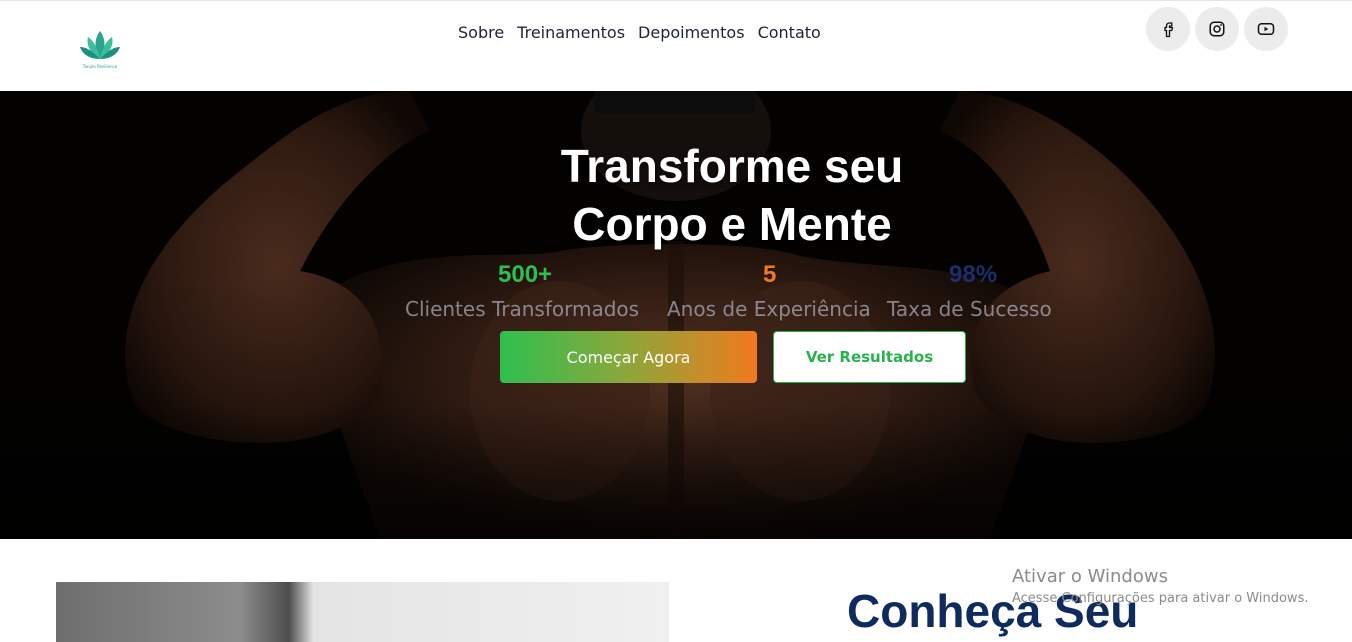 The image size is (1352, 642). I want to click on youtube-button, so click(1266, 29).